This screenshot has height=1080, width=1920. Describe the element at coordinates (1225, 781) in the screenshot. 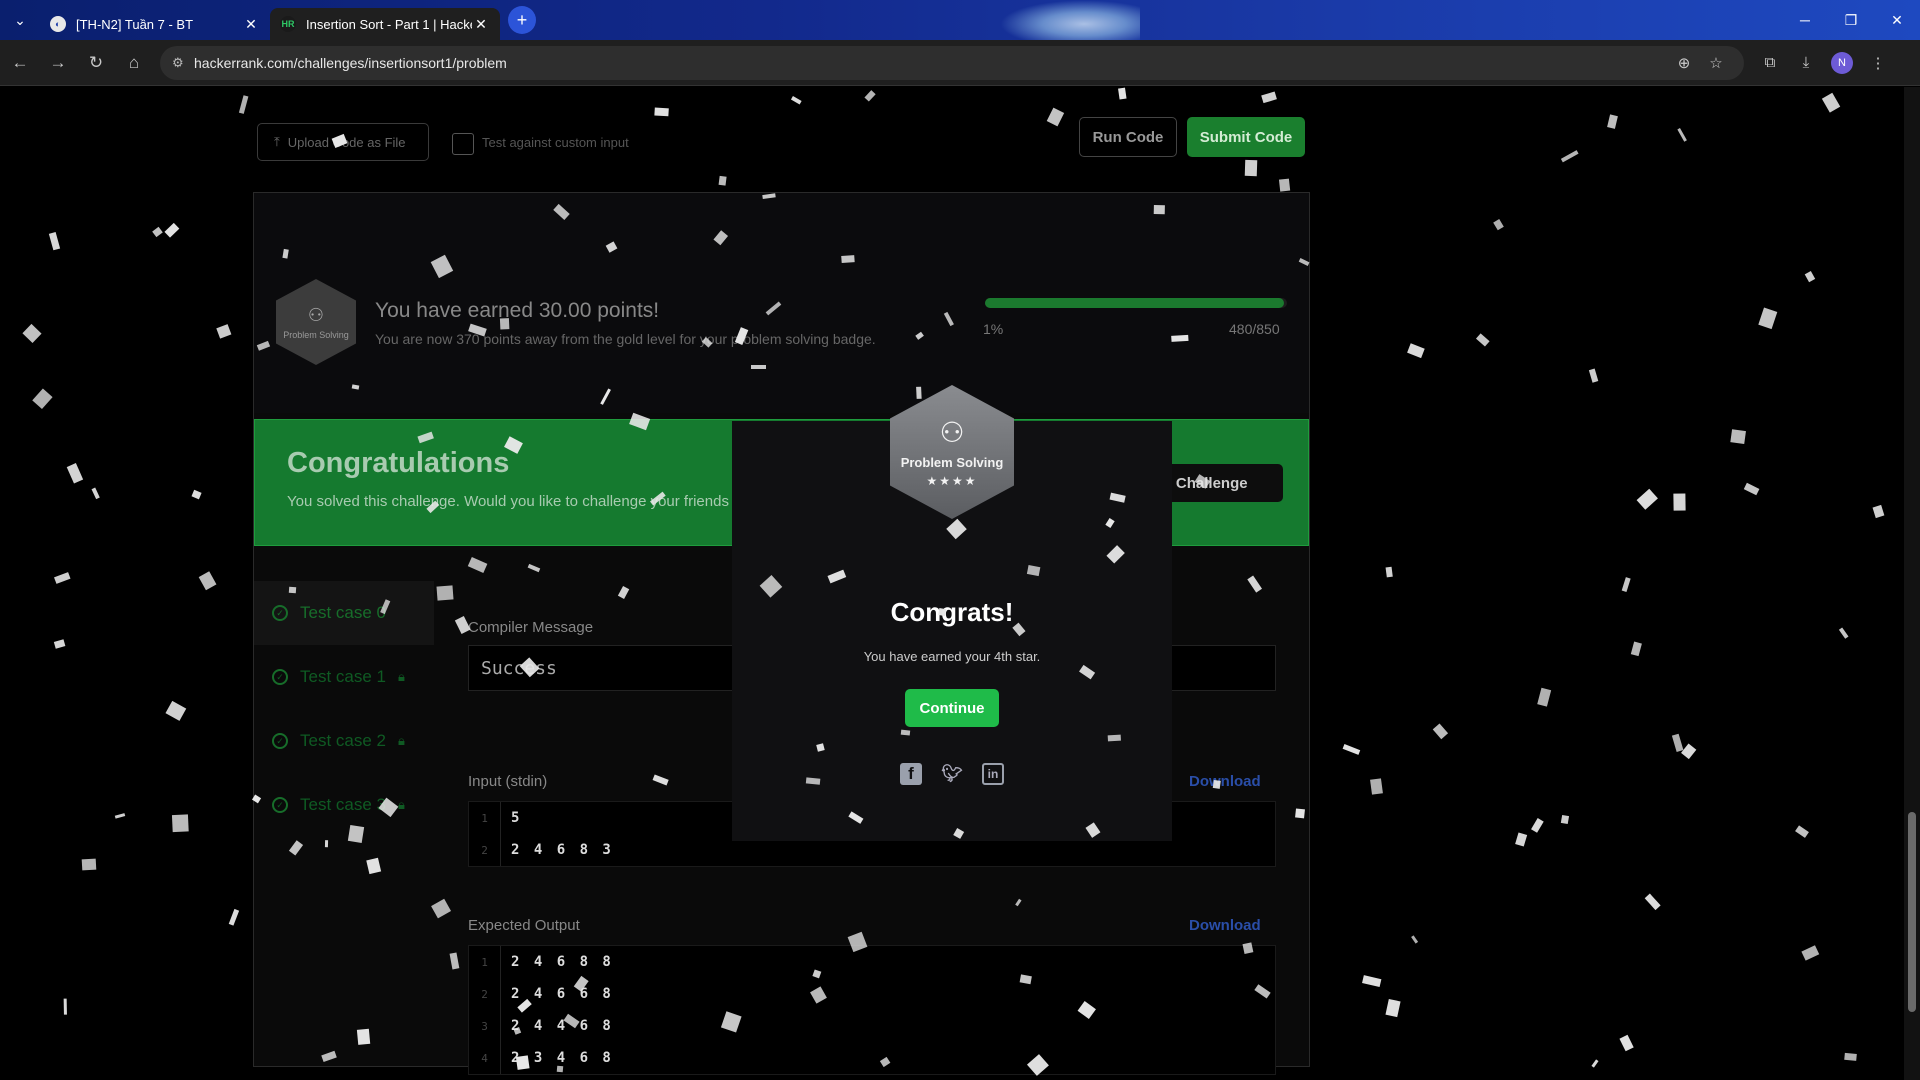

I see `input-download-link: Download` at that location.